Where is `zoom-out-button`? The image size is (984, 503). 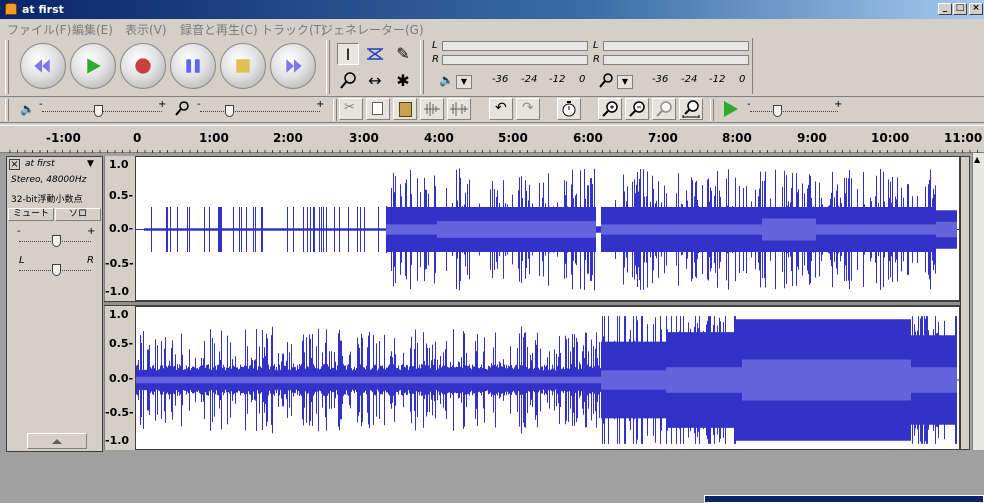
zoom-out-button is located at coordinates (637, 109).